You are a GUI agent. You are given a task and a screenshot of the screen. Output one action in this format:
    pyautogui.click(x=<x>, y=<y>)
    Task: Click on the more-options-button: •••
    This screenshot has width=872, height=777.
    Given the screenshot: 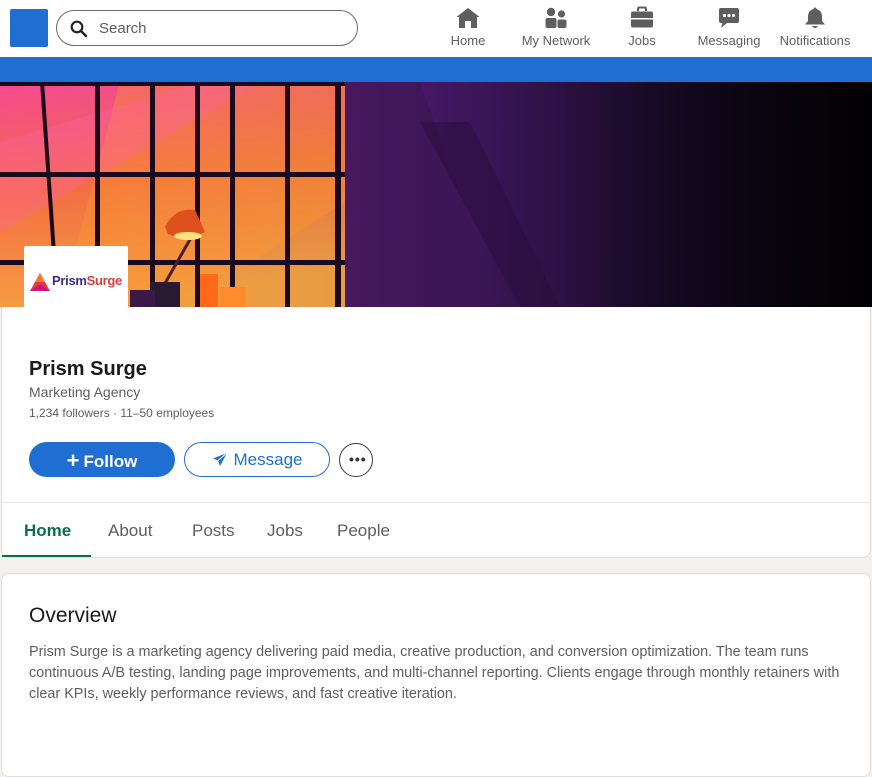 What is the action you would take?
    pyautogui.click(x=356, y=460)
    